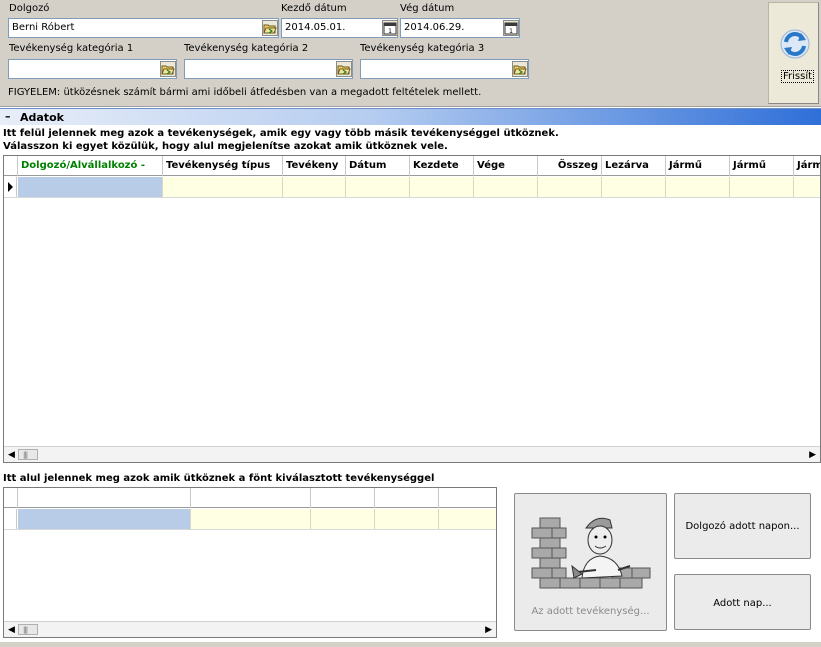 Image resolution: width=821 pixels, height=647 pixels. What do you see at coordinates (92, 69) in the screenshot?
I see `category1-field` at bounding box center [92, 69].